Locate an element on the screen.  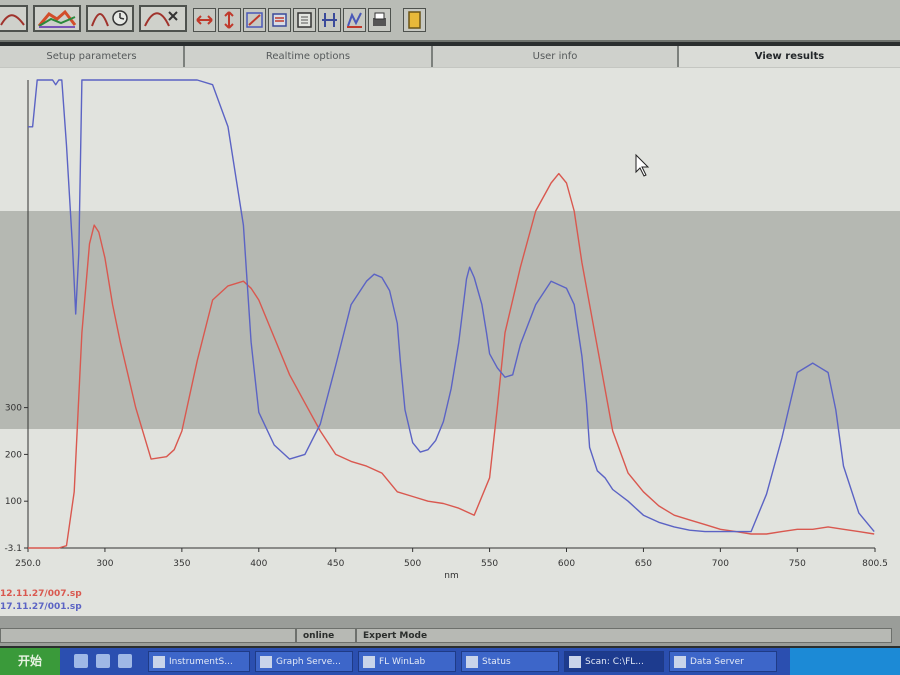
baseline-icon is located at coordinates (354, 20).